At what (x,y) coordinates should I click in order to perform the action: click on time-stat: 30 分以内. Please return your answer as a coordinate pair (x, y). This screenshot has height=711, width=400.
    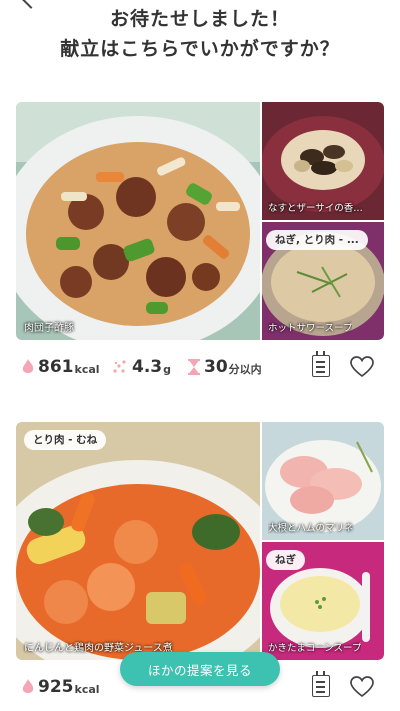
    Looking at the image, I should click on (225, 367).